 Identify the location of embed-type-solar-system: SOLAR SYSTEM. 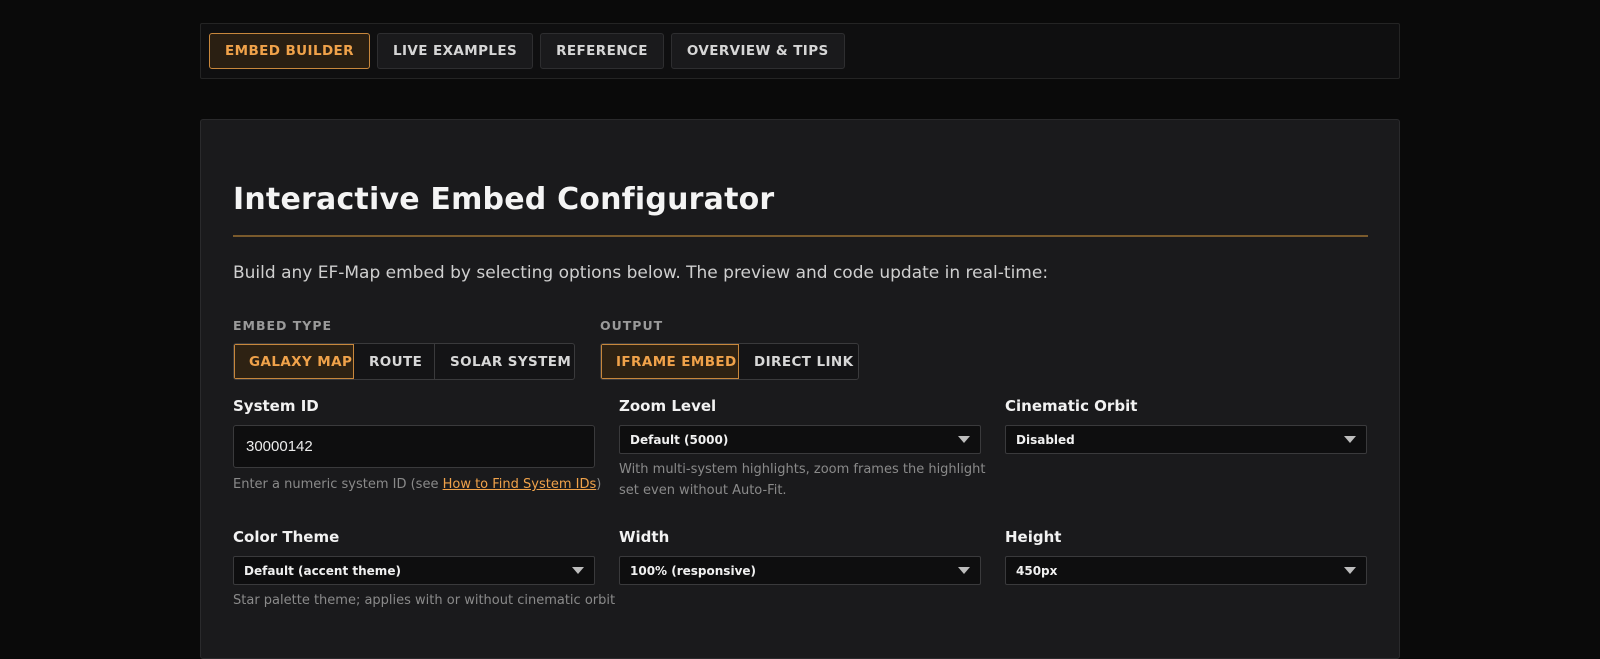
(504, 361).